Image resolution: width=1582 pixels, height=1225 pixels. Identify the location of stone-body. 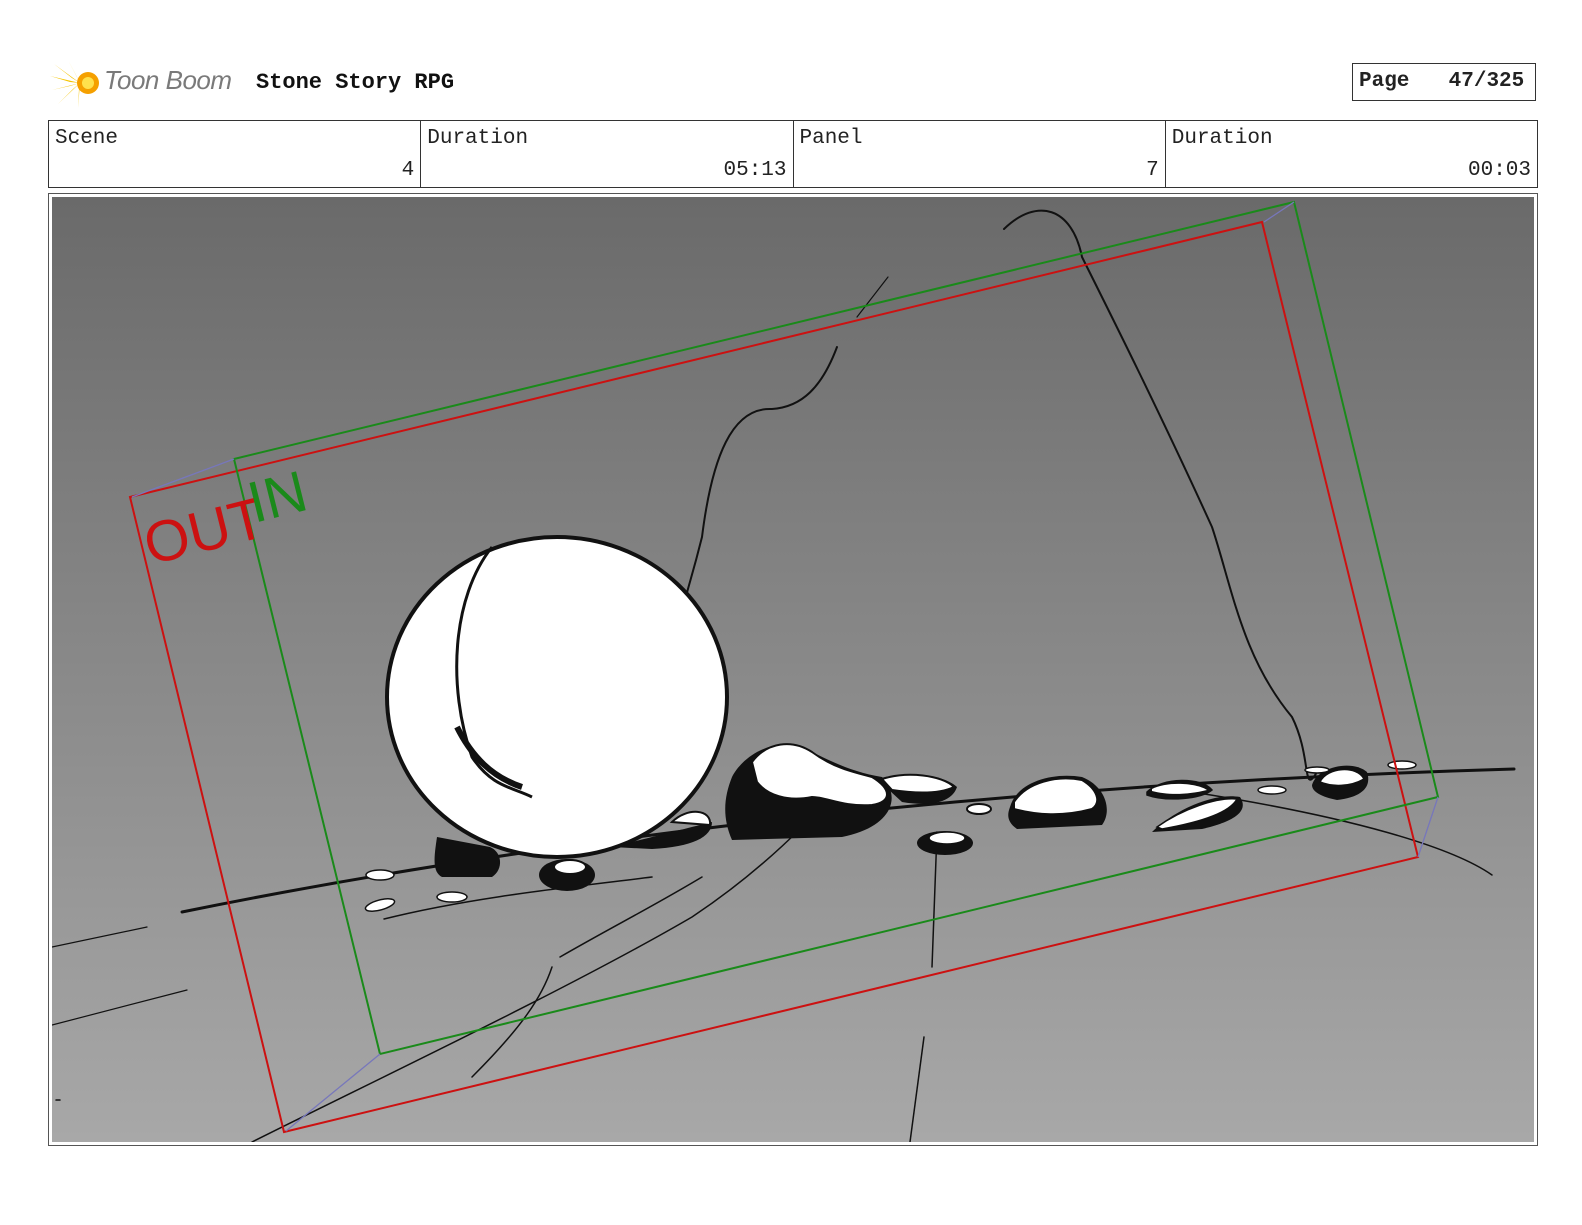
(557, 697).